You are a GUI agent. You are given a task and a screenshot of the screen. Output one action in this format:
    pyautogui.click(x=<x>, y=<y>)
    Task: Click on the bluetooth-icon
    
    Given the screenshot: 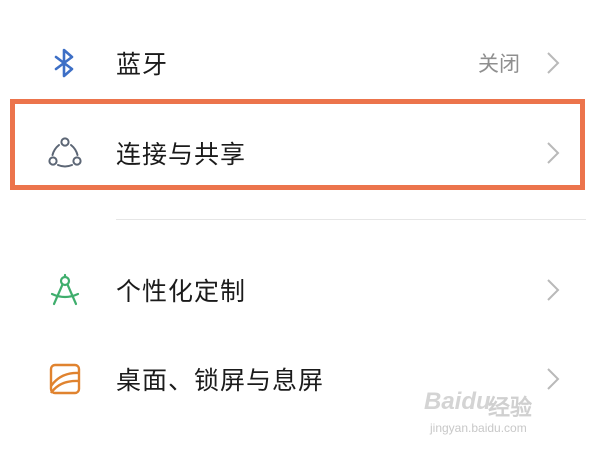 What is the action you would take?
    pyautogui.click(x=65, y=63)
    